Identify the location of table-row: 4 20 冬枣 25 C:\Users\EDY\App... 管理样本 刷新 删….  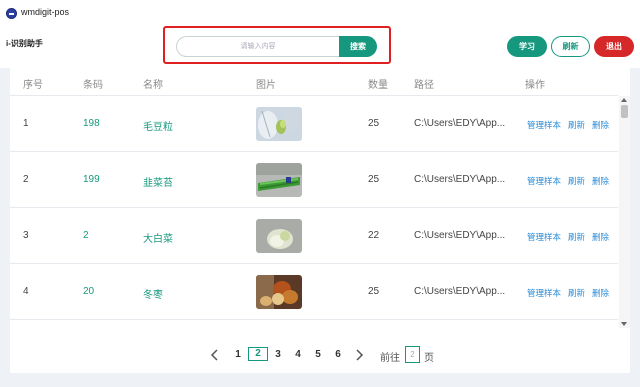
(314, 292).